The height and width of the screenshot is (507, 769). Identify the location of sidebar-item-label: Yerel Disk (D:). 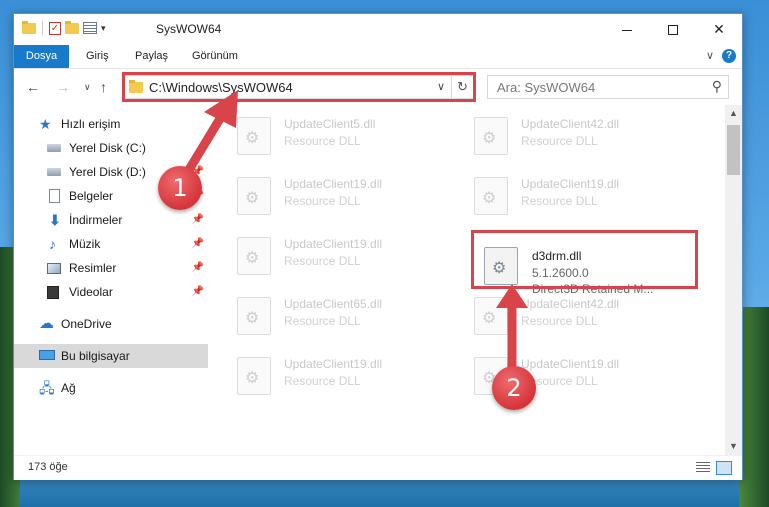
(107, 172).